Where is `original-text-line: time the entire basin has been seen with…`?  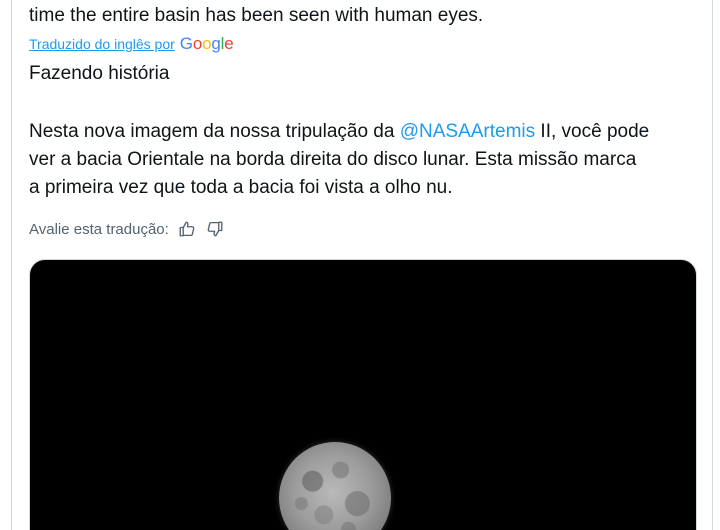 original-text-line: time the entire basin has been seen with… is located at coordinates (256, 15).